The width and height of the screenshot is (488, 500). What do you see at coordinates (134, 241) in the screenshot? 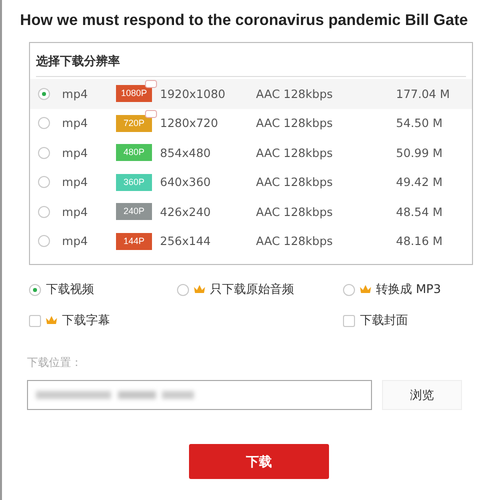
I see `quality-badge: 144P` at bounding box center [134, 241].